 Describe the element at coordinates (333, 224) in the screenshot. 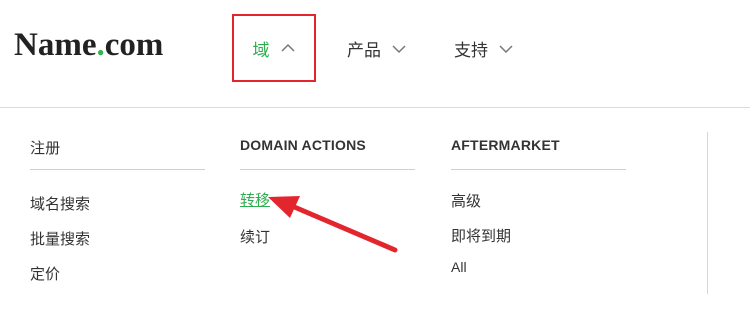

I see `annotation-arrow-icon` at that location.